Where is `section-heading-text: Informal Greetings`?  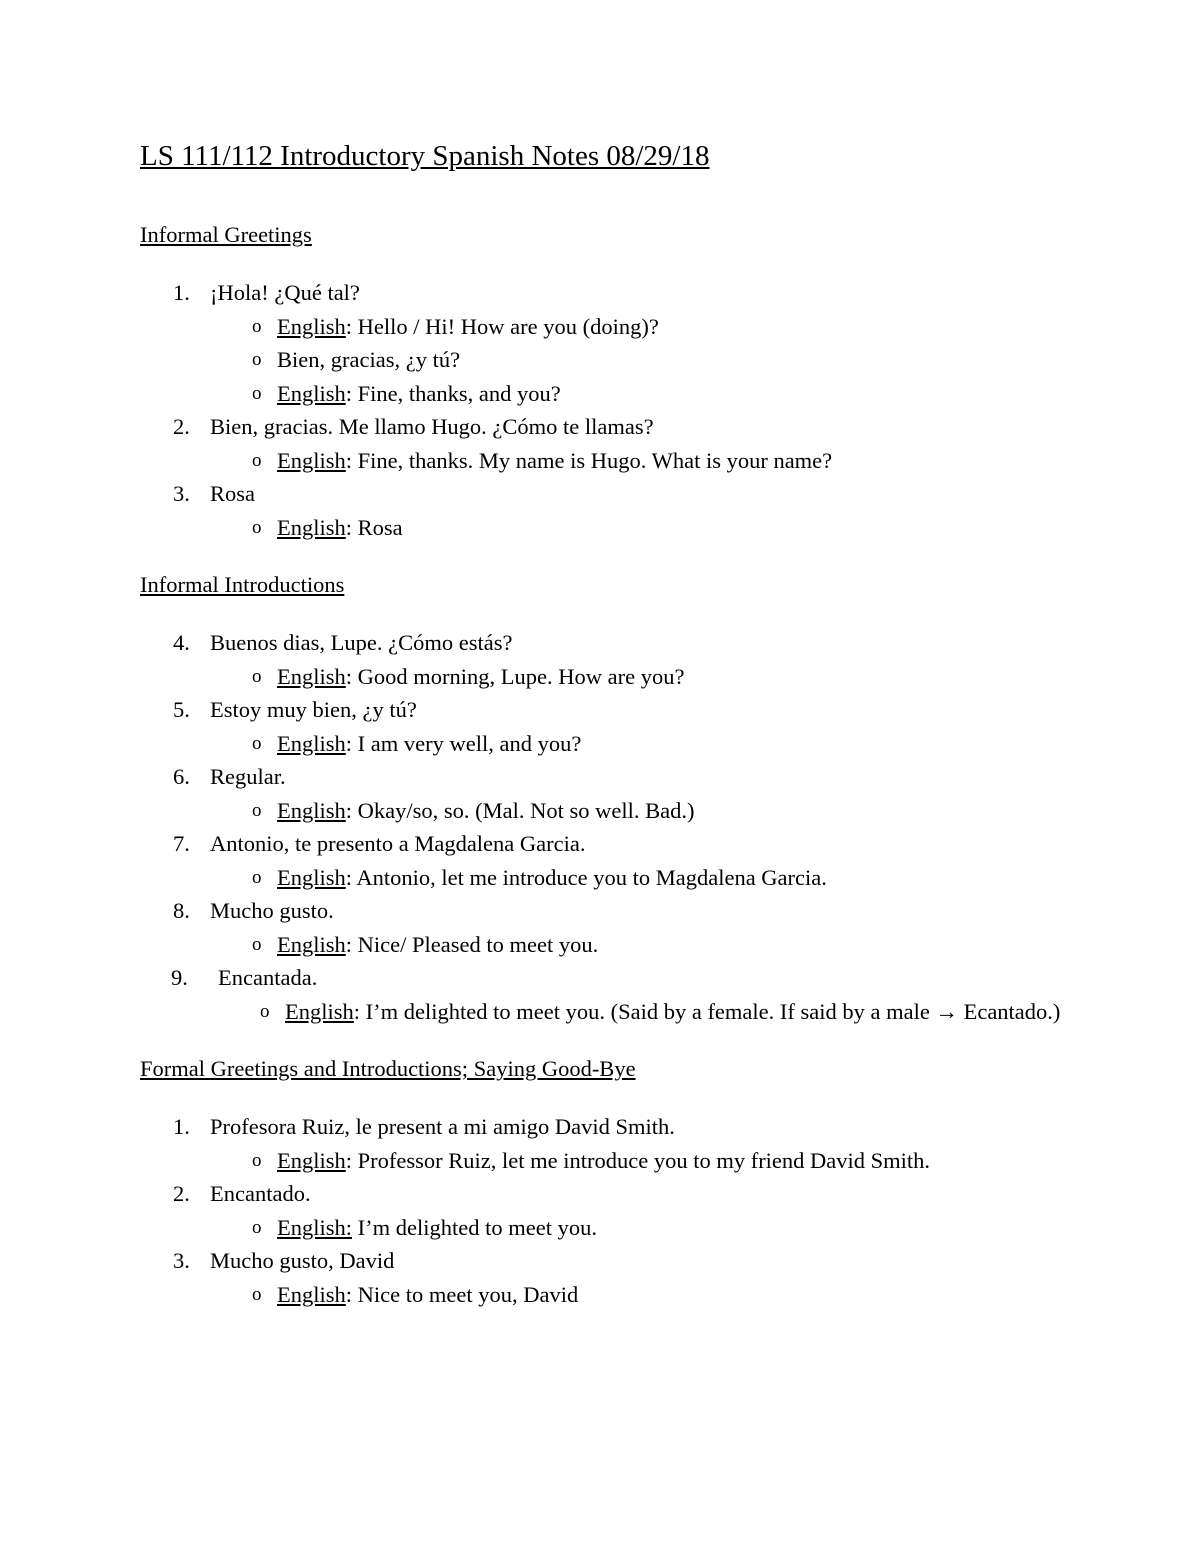
section-heading-text: Informal Greetings is located at coordinates (226, 234).